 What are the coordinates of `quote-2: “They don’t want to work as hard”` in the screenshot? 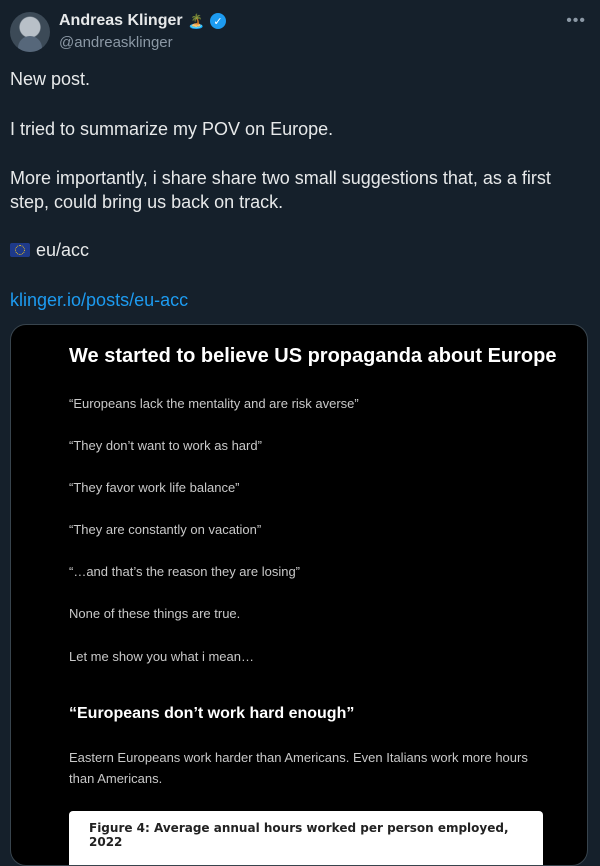 It's located at (165, 445).